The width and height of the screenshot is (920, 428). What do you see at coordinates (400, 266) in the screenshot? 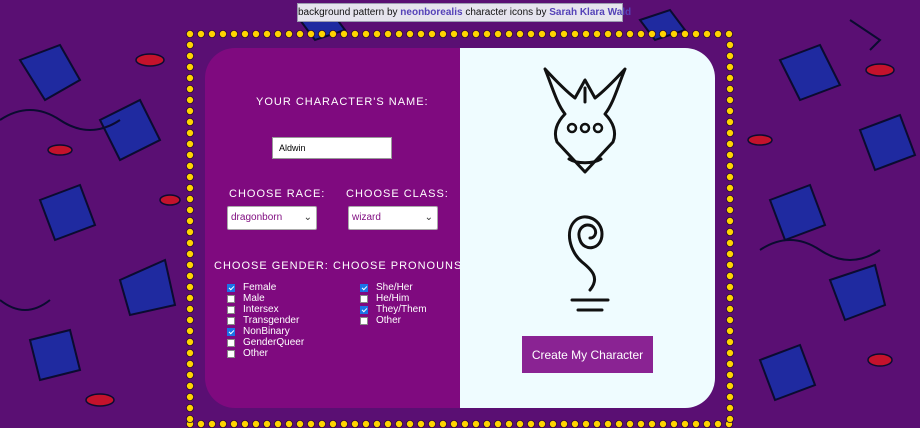
I see `pronouns-label: CHOOSE PRONOUNS:` at bounding box center [400, 266].